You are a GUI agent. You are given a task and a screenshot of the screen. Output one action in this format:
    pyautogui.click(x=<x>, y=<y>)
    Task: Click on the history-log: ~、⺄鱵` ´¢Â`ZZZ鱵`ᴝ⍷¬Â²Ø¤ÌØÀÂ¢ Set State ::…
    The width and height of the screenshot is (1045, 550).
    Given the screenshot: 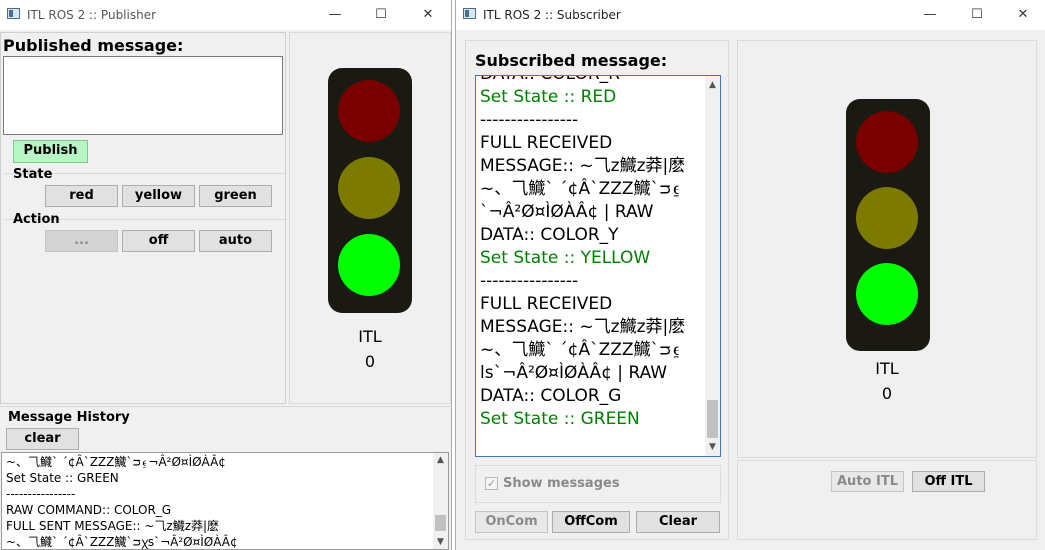 What is the action you would take?
    pyautogui.click(x=225, y=501)
    